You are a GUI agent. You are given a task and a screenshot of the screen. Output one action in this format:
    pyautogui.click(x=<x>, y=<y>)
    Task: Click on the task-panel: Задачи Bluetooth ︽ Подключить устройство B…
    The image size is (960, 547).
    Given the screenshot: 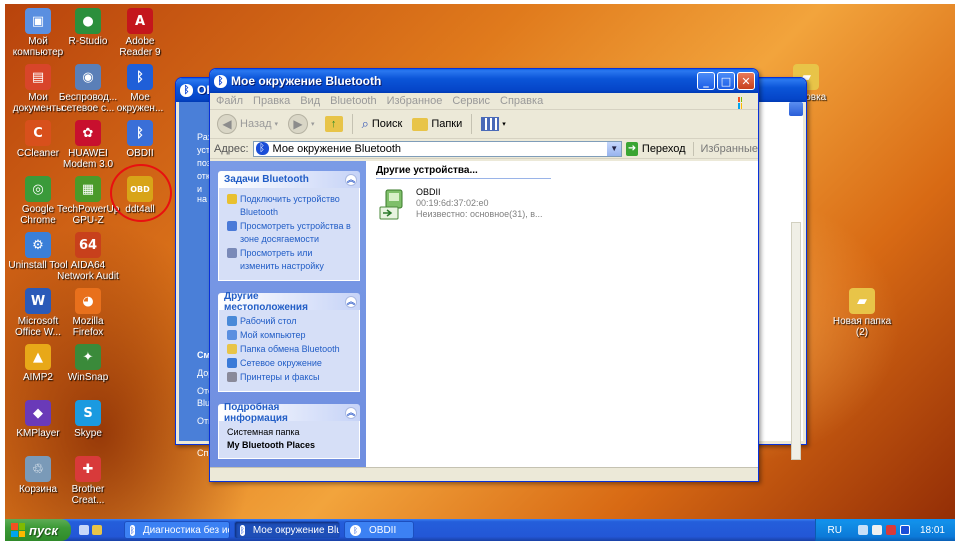 What is the action you would take?
    pyautogui.click(x=289, y=226)
    